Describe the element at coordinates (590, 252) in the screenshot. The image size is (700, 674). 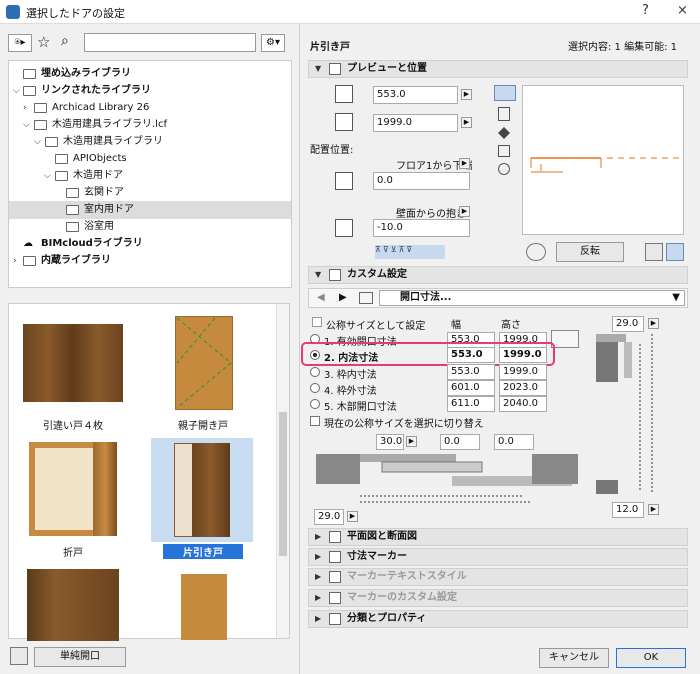
I see `flip-button: 反転` at that location.